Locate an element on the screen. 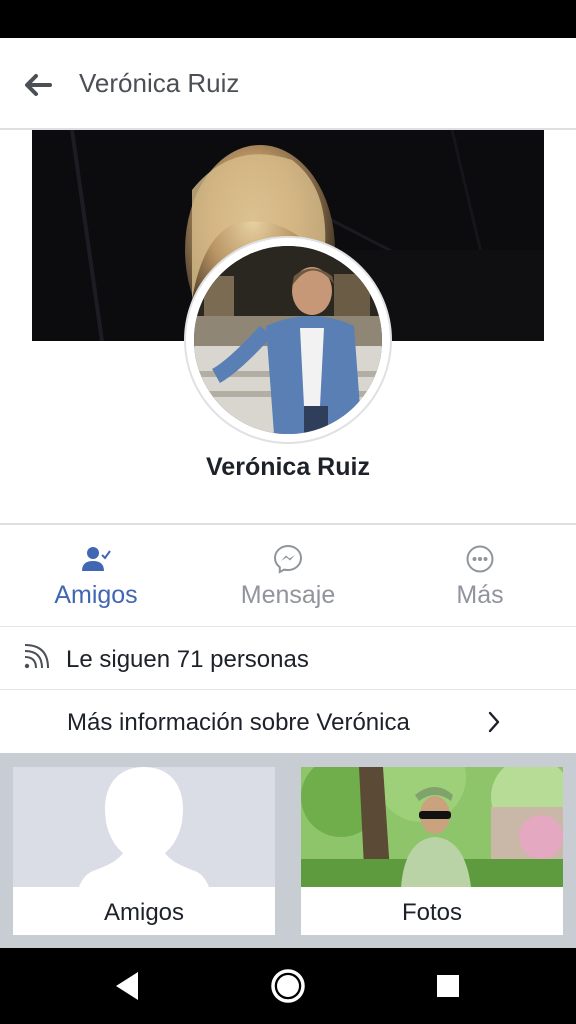 This screenshot has width=576, height=1024. status-bar is located at coordinates (288, 19).